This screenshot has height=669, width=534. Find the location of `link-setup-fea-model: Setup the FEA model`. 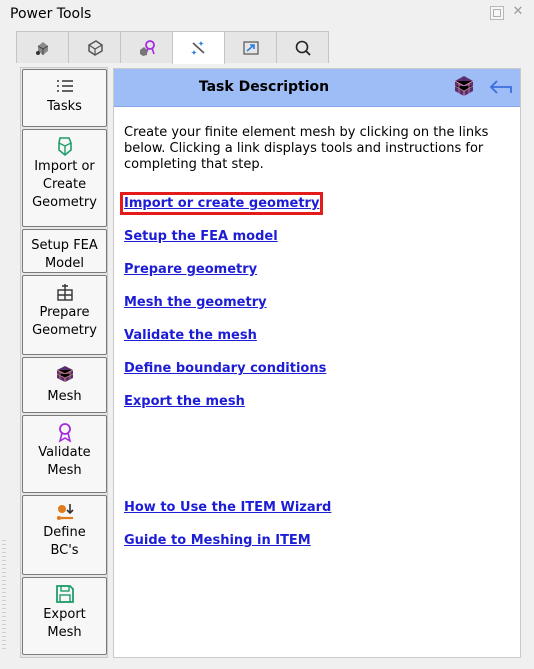

link-setup-fea-model: Setup the FEA model is located at coordinates (201, 236).